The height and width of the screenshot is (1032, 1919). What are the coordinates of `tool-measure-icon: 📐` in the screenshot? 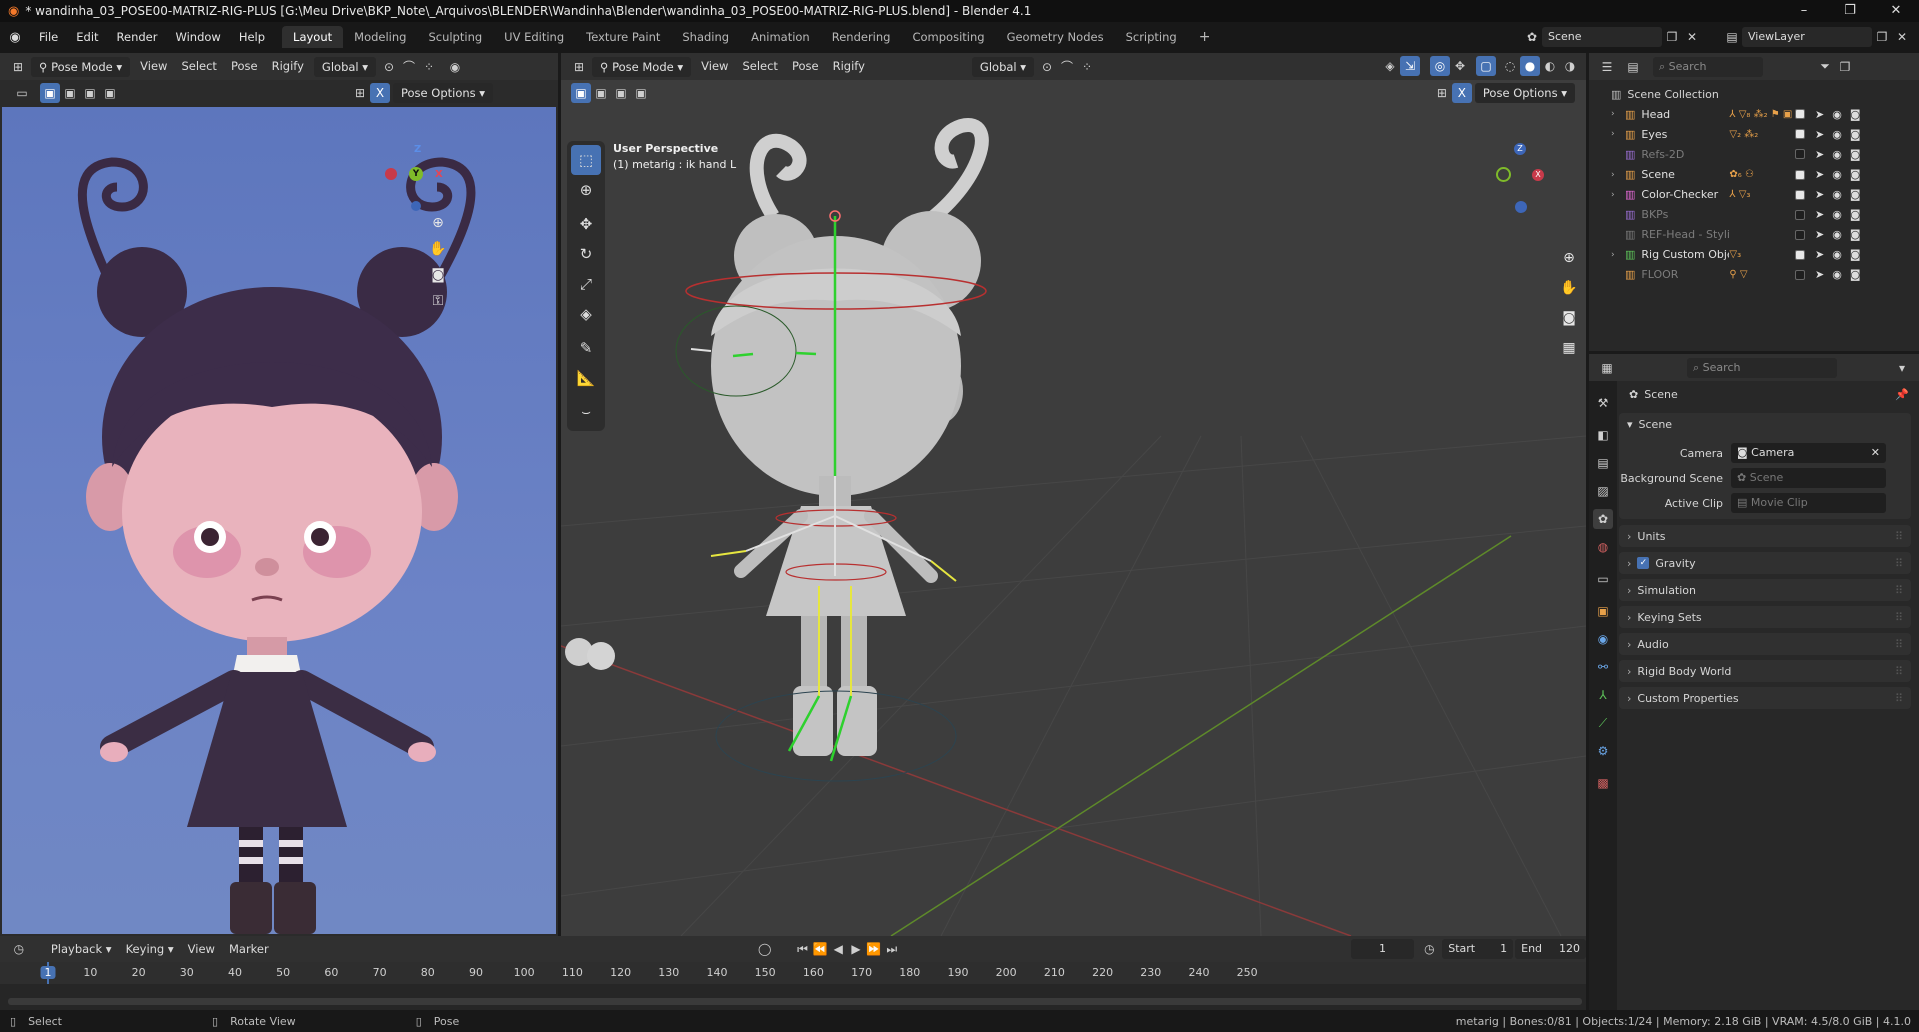 It's located at (586, 378).